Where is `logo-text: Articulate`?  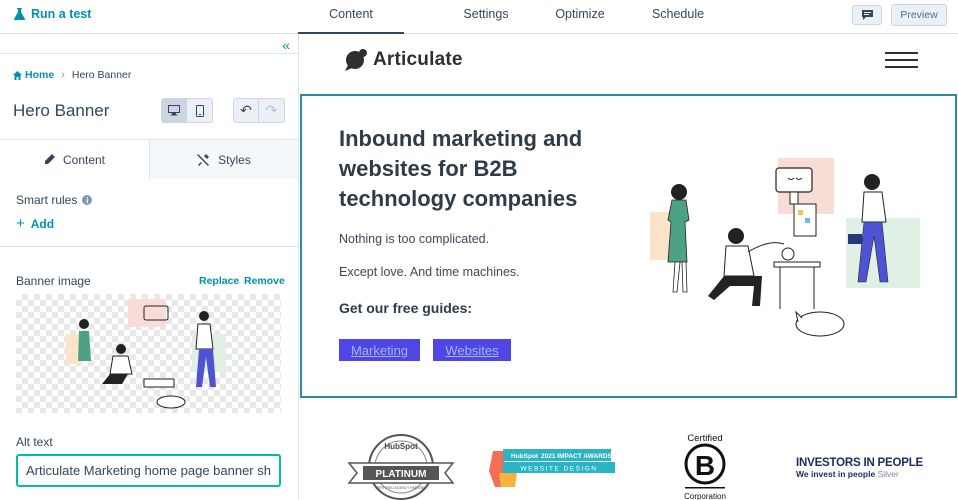
logo-text: Articulate is located at coordinates (418, 59).